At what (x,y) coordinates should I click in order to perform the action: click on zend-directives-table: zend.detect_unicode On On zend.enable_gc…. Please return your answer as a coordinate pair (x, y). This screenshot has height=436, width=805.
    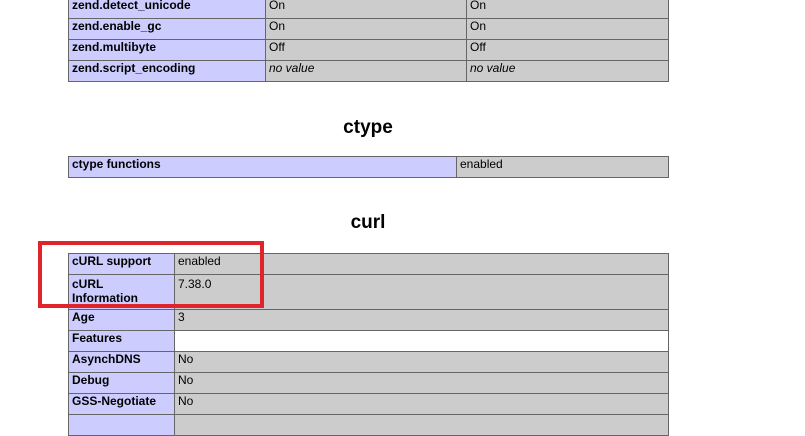
    Looking at the image, I should click on (368, 41).